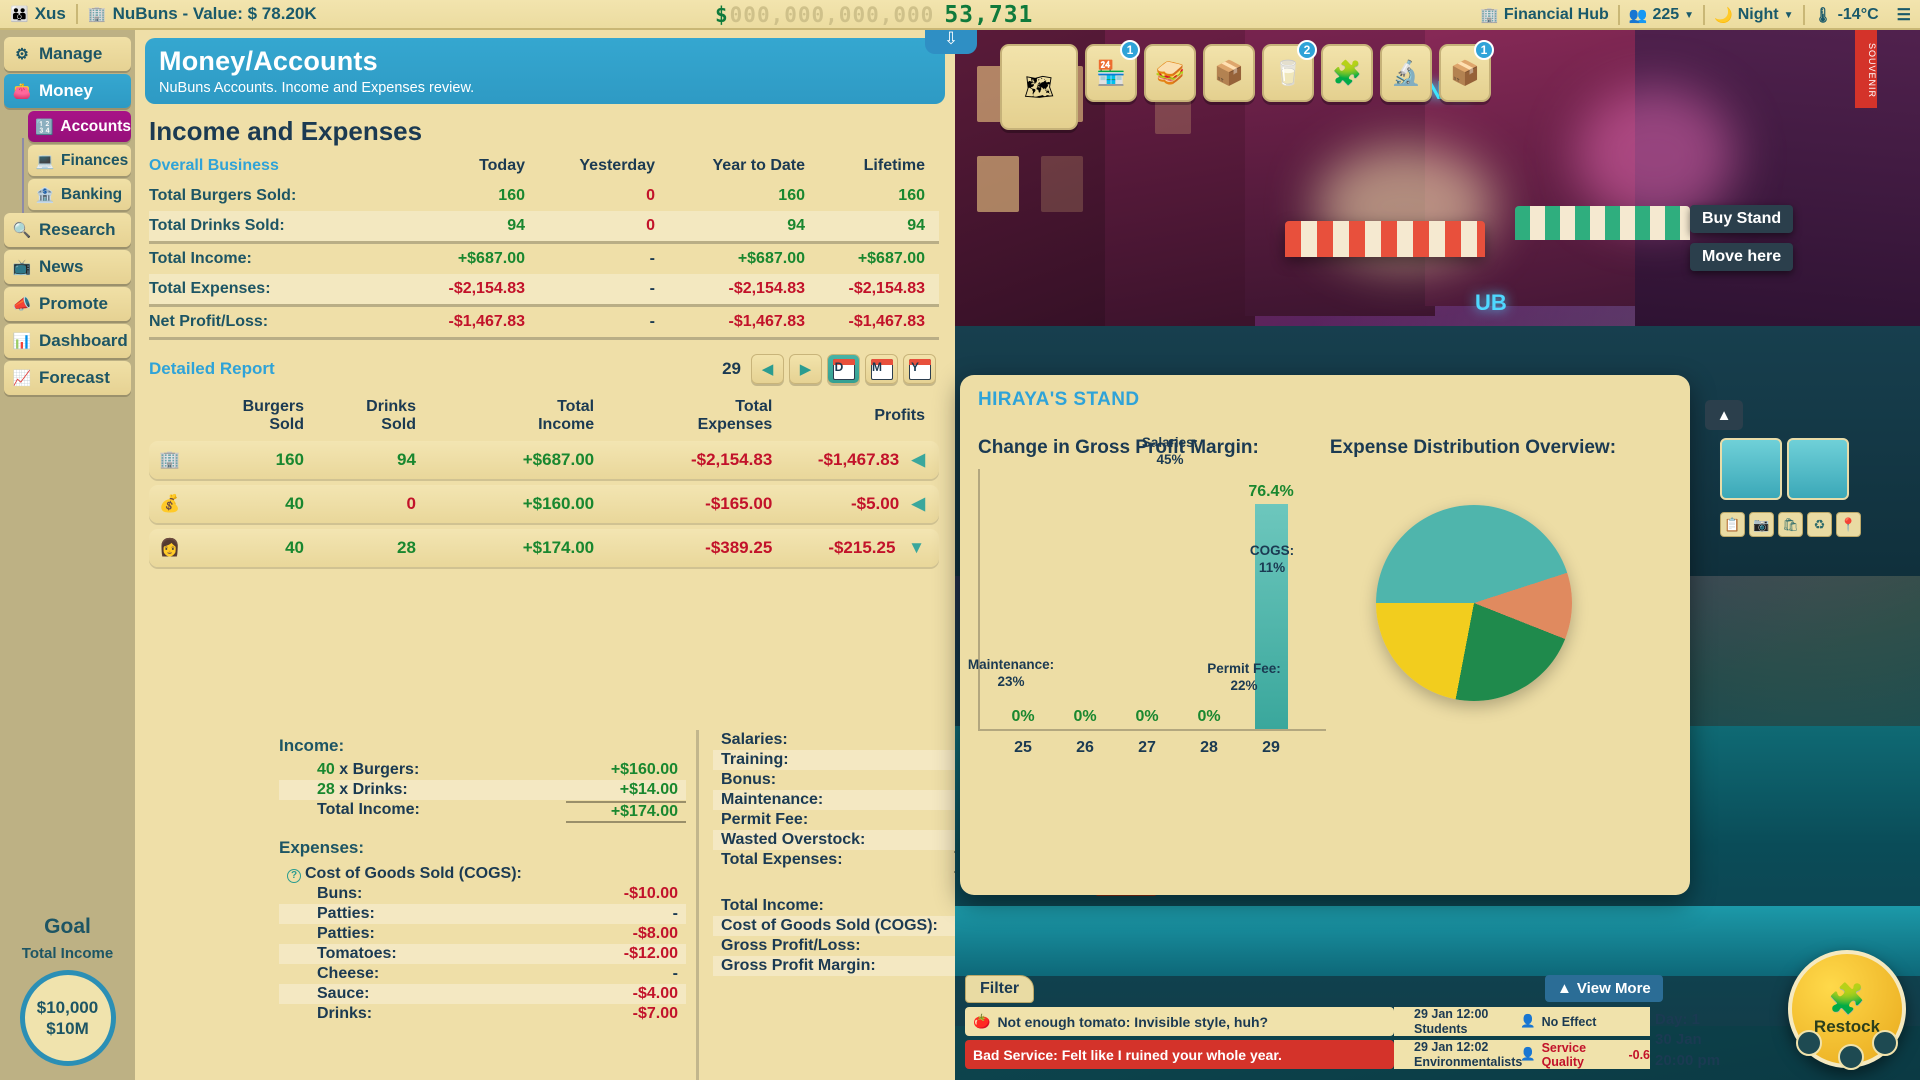 The image size is (1920, 1080). I want to click on bar, so click(1271, 616).